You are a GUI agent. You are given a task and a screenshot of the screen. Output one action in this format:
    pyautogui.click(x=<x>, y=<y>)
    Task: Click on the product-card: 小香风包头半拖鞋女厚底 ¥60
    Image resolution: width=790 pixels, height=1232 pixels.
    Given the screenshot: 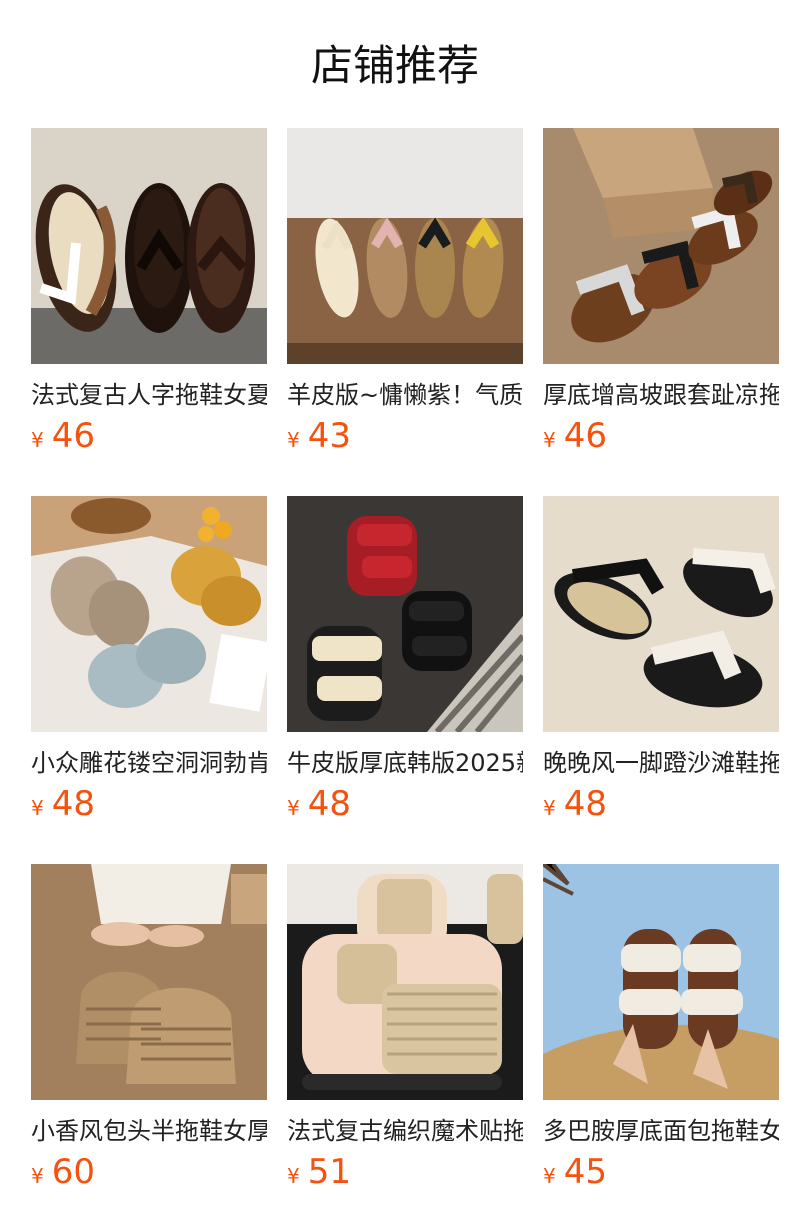 What is the action you would take?
    pyautogui.click(x=149, y=1048)
    